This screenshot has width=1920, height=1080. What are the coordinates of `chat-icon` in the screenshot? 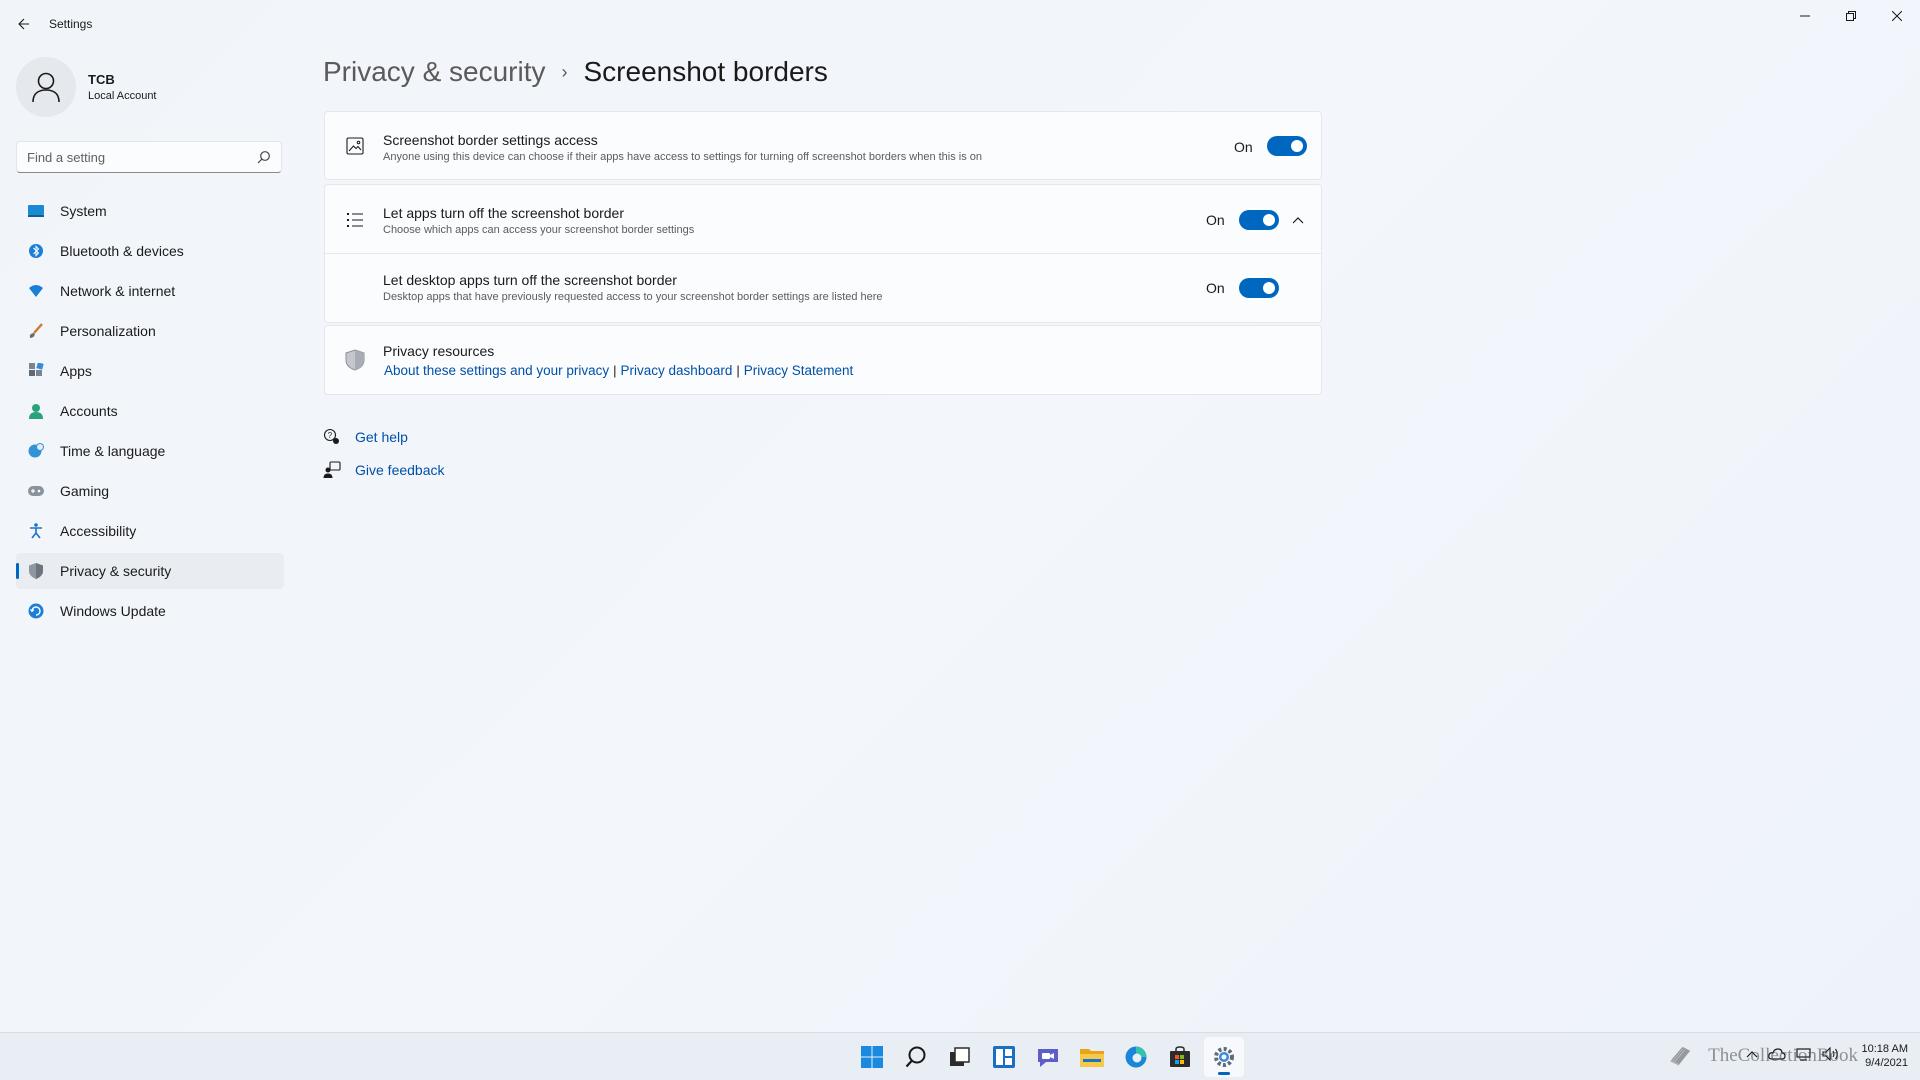 It's located at (1048, 1058).